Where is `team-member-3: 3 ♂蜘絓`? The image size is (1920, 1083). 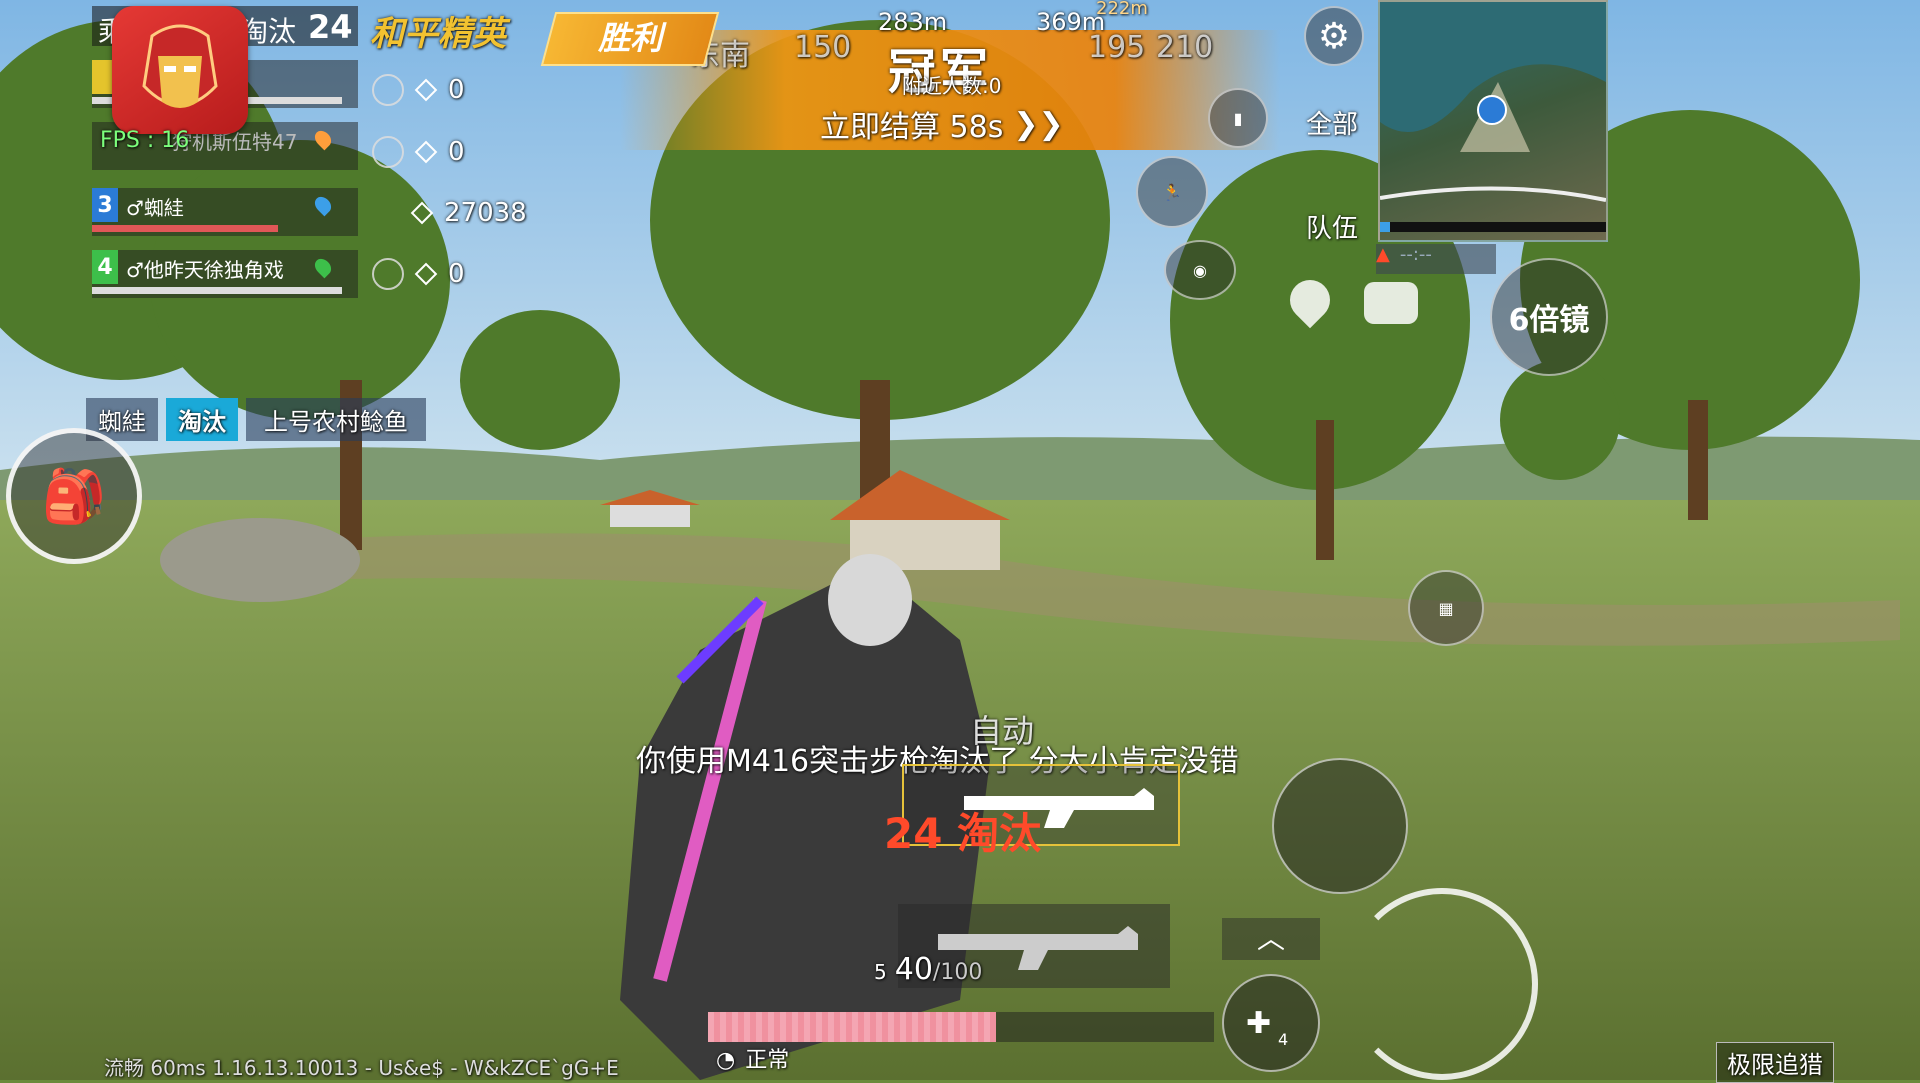
team-member-3: 3 ♂蜘絓 is located at coordinates (225, 212).